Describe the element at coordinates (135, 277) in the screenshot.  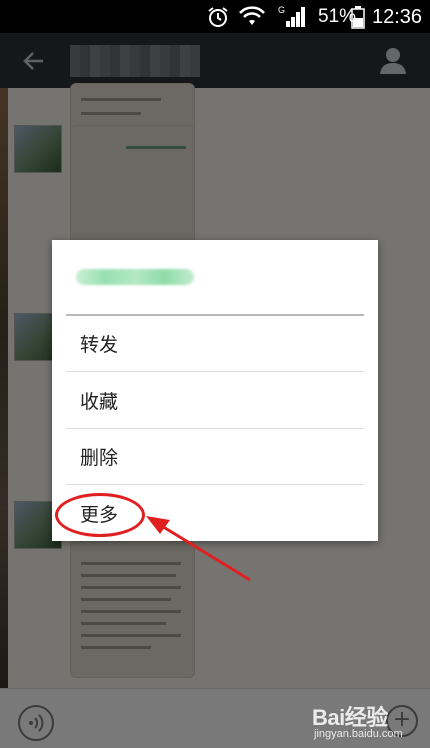
I see `menu-title-blurred` at that location.